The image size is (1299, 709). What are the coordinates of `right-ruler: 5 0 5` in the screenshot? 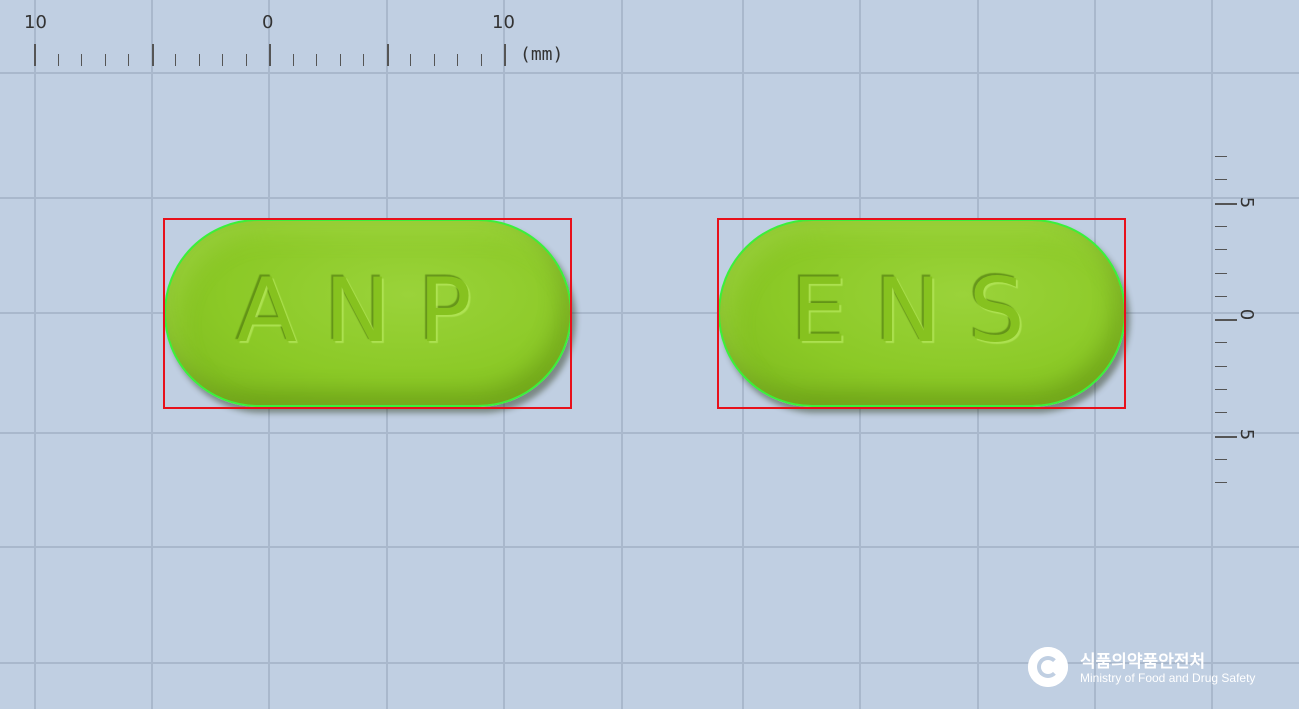 It's located at (1240, 322).